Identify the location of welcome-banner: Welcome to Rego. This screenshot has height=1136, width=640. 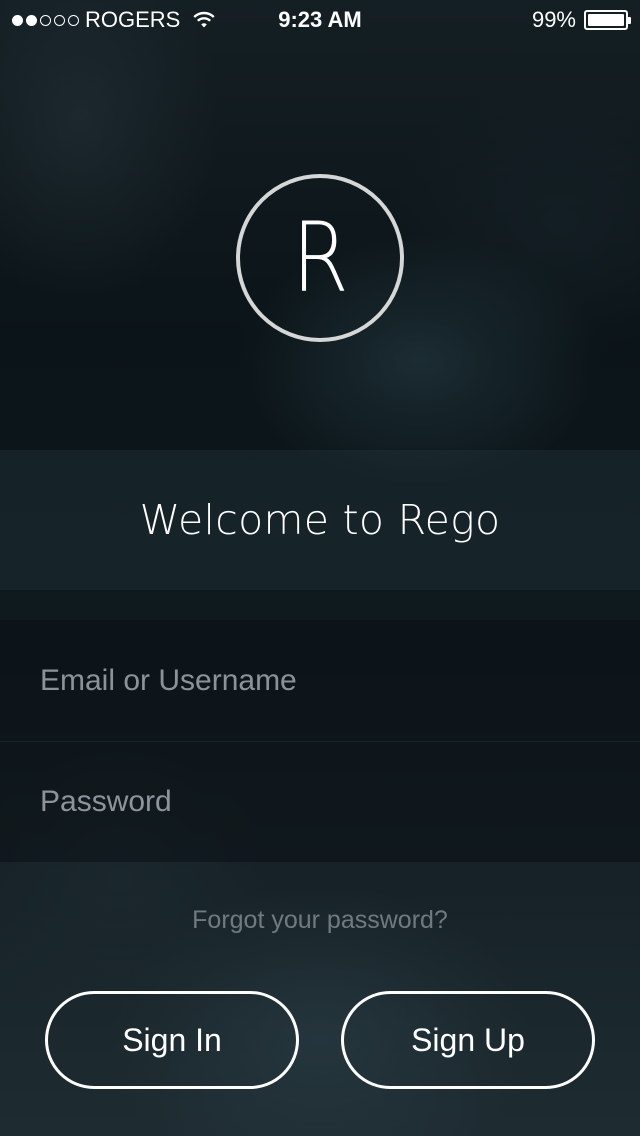
(320, 520).